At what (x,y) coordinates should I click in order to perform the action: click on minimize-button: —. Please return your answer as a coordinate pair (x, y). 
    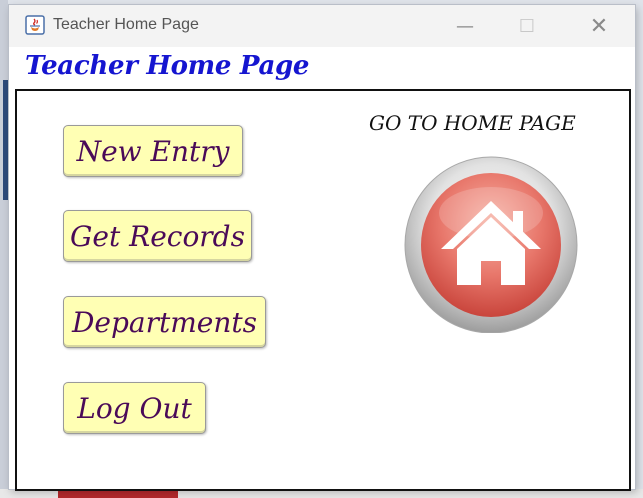
    Looking at the image, I should click on (465, 26).